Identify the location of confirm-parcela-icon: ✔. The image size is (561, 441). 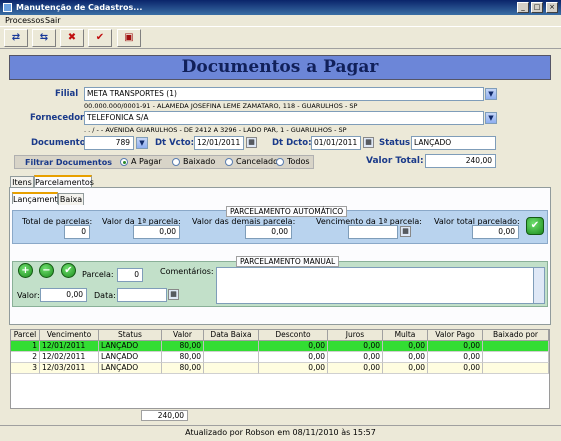
(68, 270).